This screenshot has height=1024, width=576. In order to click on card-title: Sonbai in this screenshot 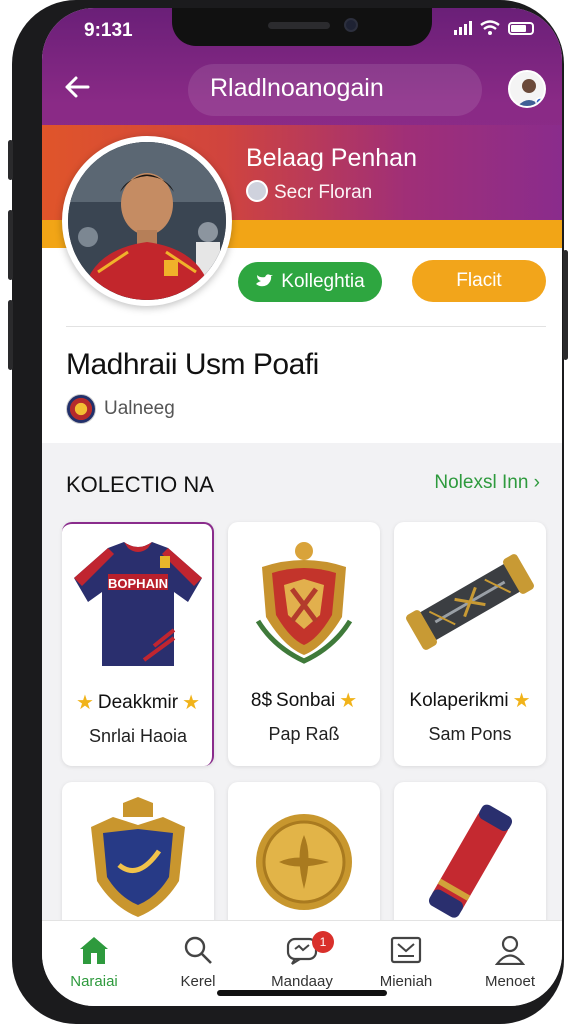, I will do `click(306, 700)`.